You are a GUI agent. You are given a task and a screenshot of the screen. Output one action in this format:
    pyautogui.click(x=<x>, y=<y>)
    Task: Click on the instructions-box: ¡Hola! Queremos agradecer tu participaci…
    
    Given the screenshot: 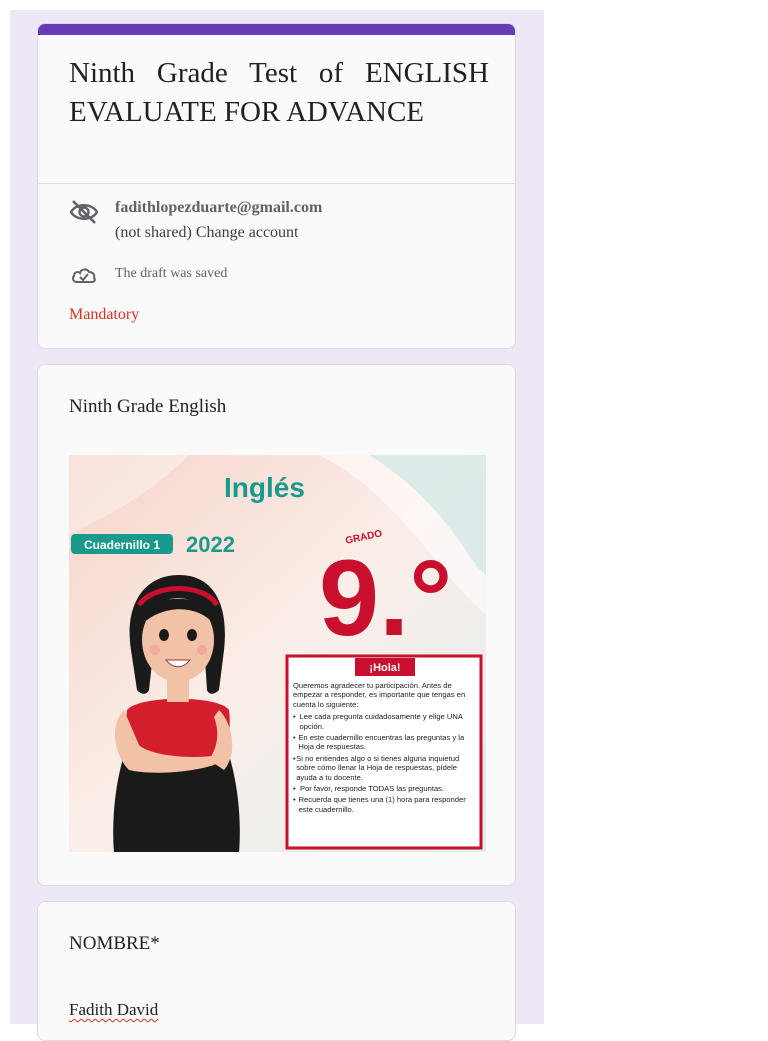 What is the action you would take?
    pyautogui.click(x=384, y=752)
    